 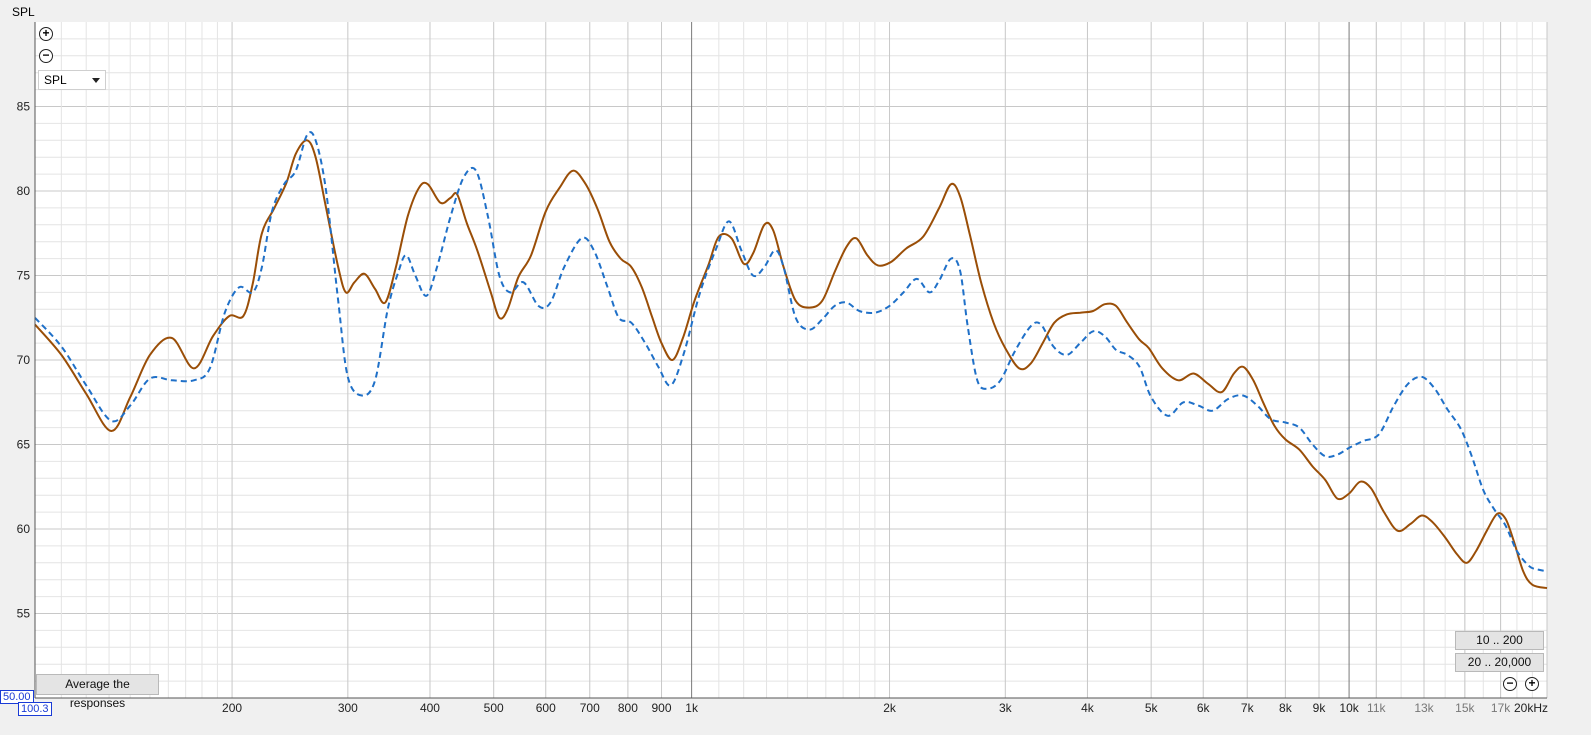 I want to click on x-zoom-out-icon: −, so click(x=1510, y=684).